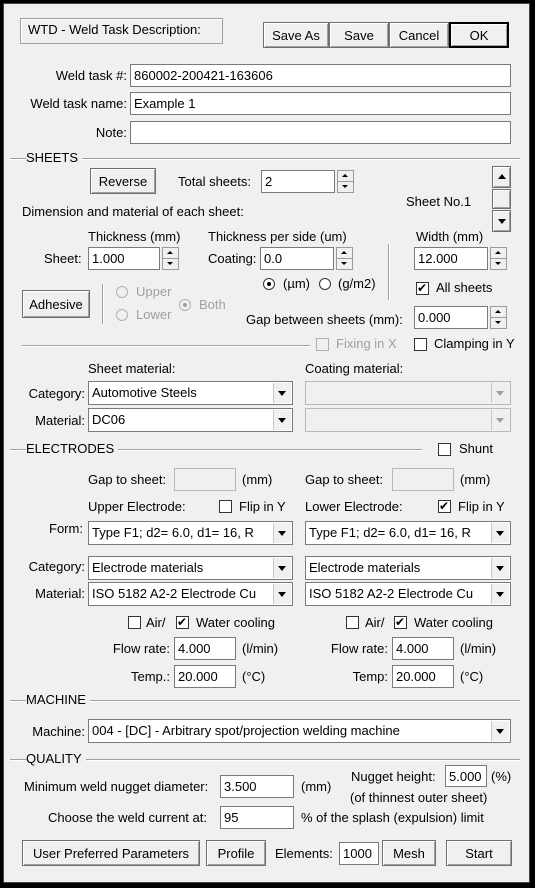 The image size is (535, 888). What do you see at coordinates (56, 304) in the screenshot?
I see `adhesive-button: Adhesive` at bounding box center [56, 304].